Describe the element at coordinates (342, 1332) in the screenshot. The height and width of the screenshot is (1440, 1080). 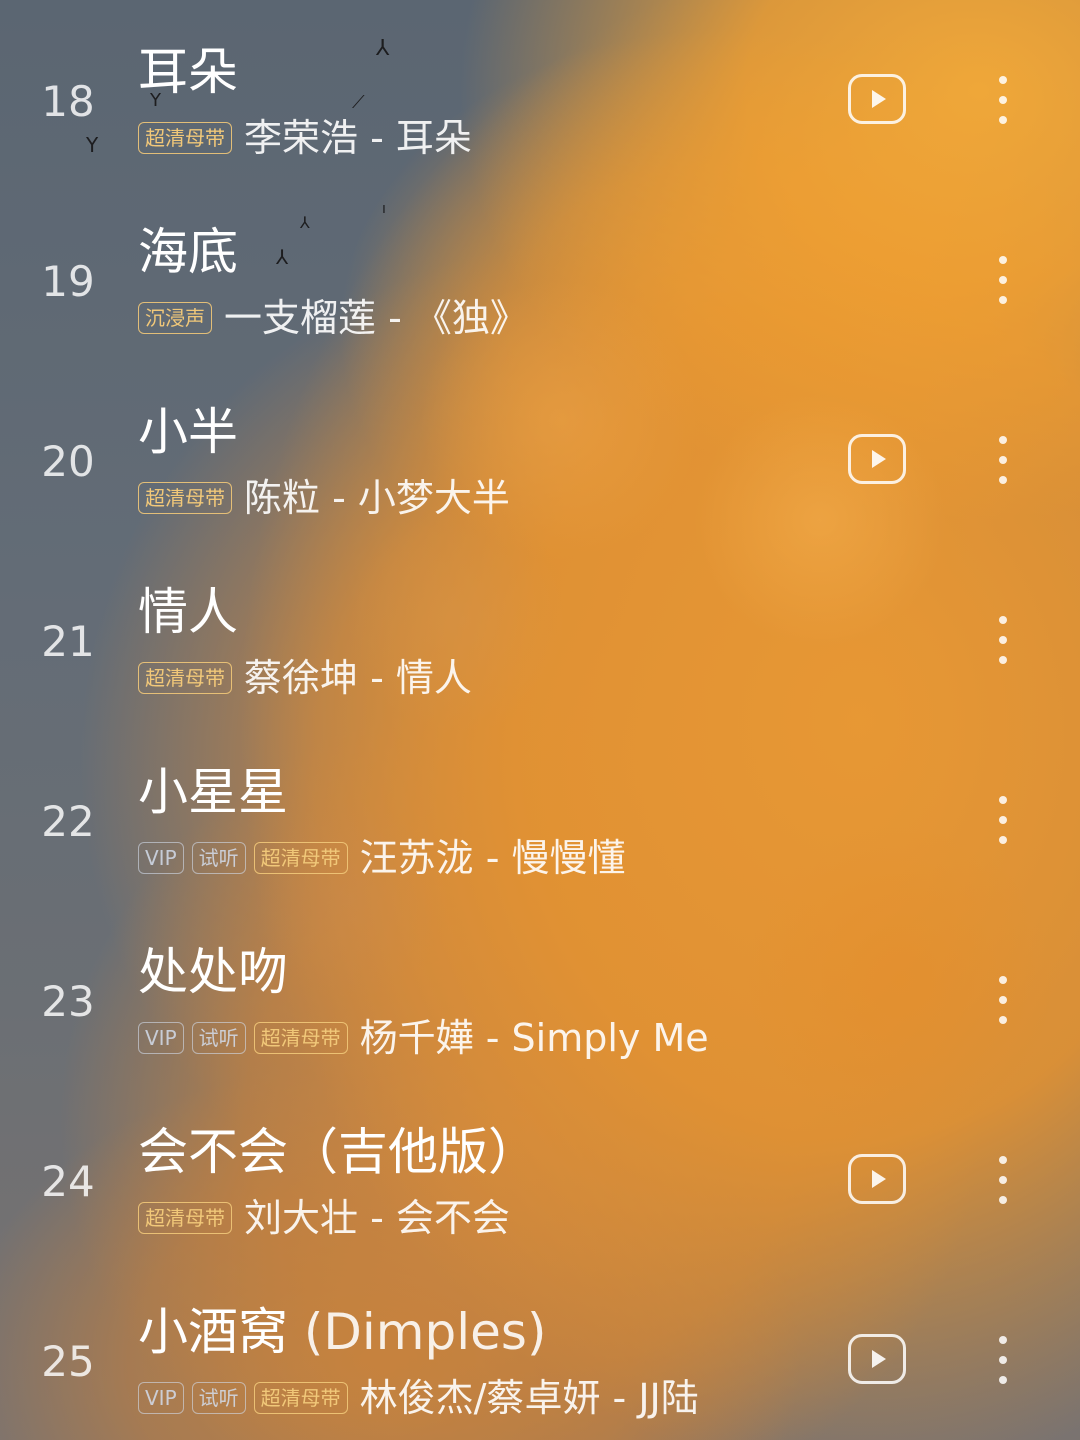
I see `song-title: 小酒窝 (Dimples)` at that location.